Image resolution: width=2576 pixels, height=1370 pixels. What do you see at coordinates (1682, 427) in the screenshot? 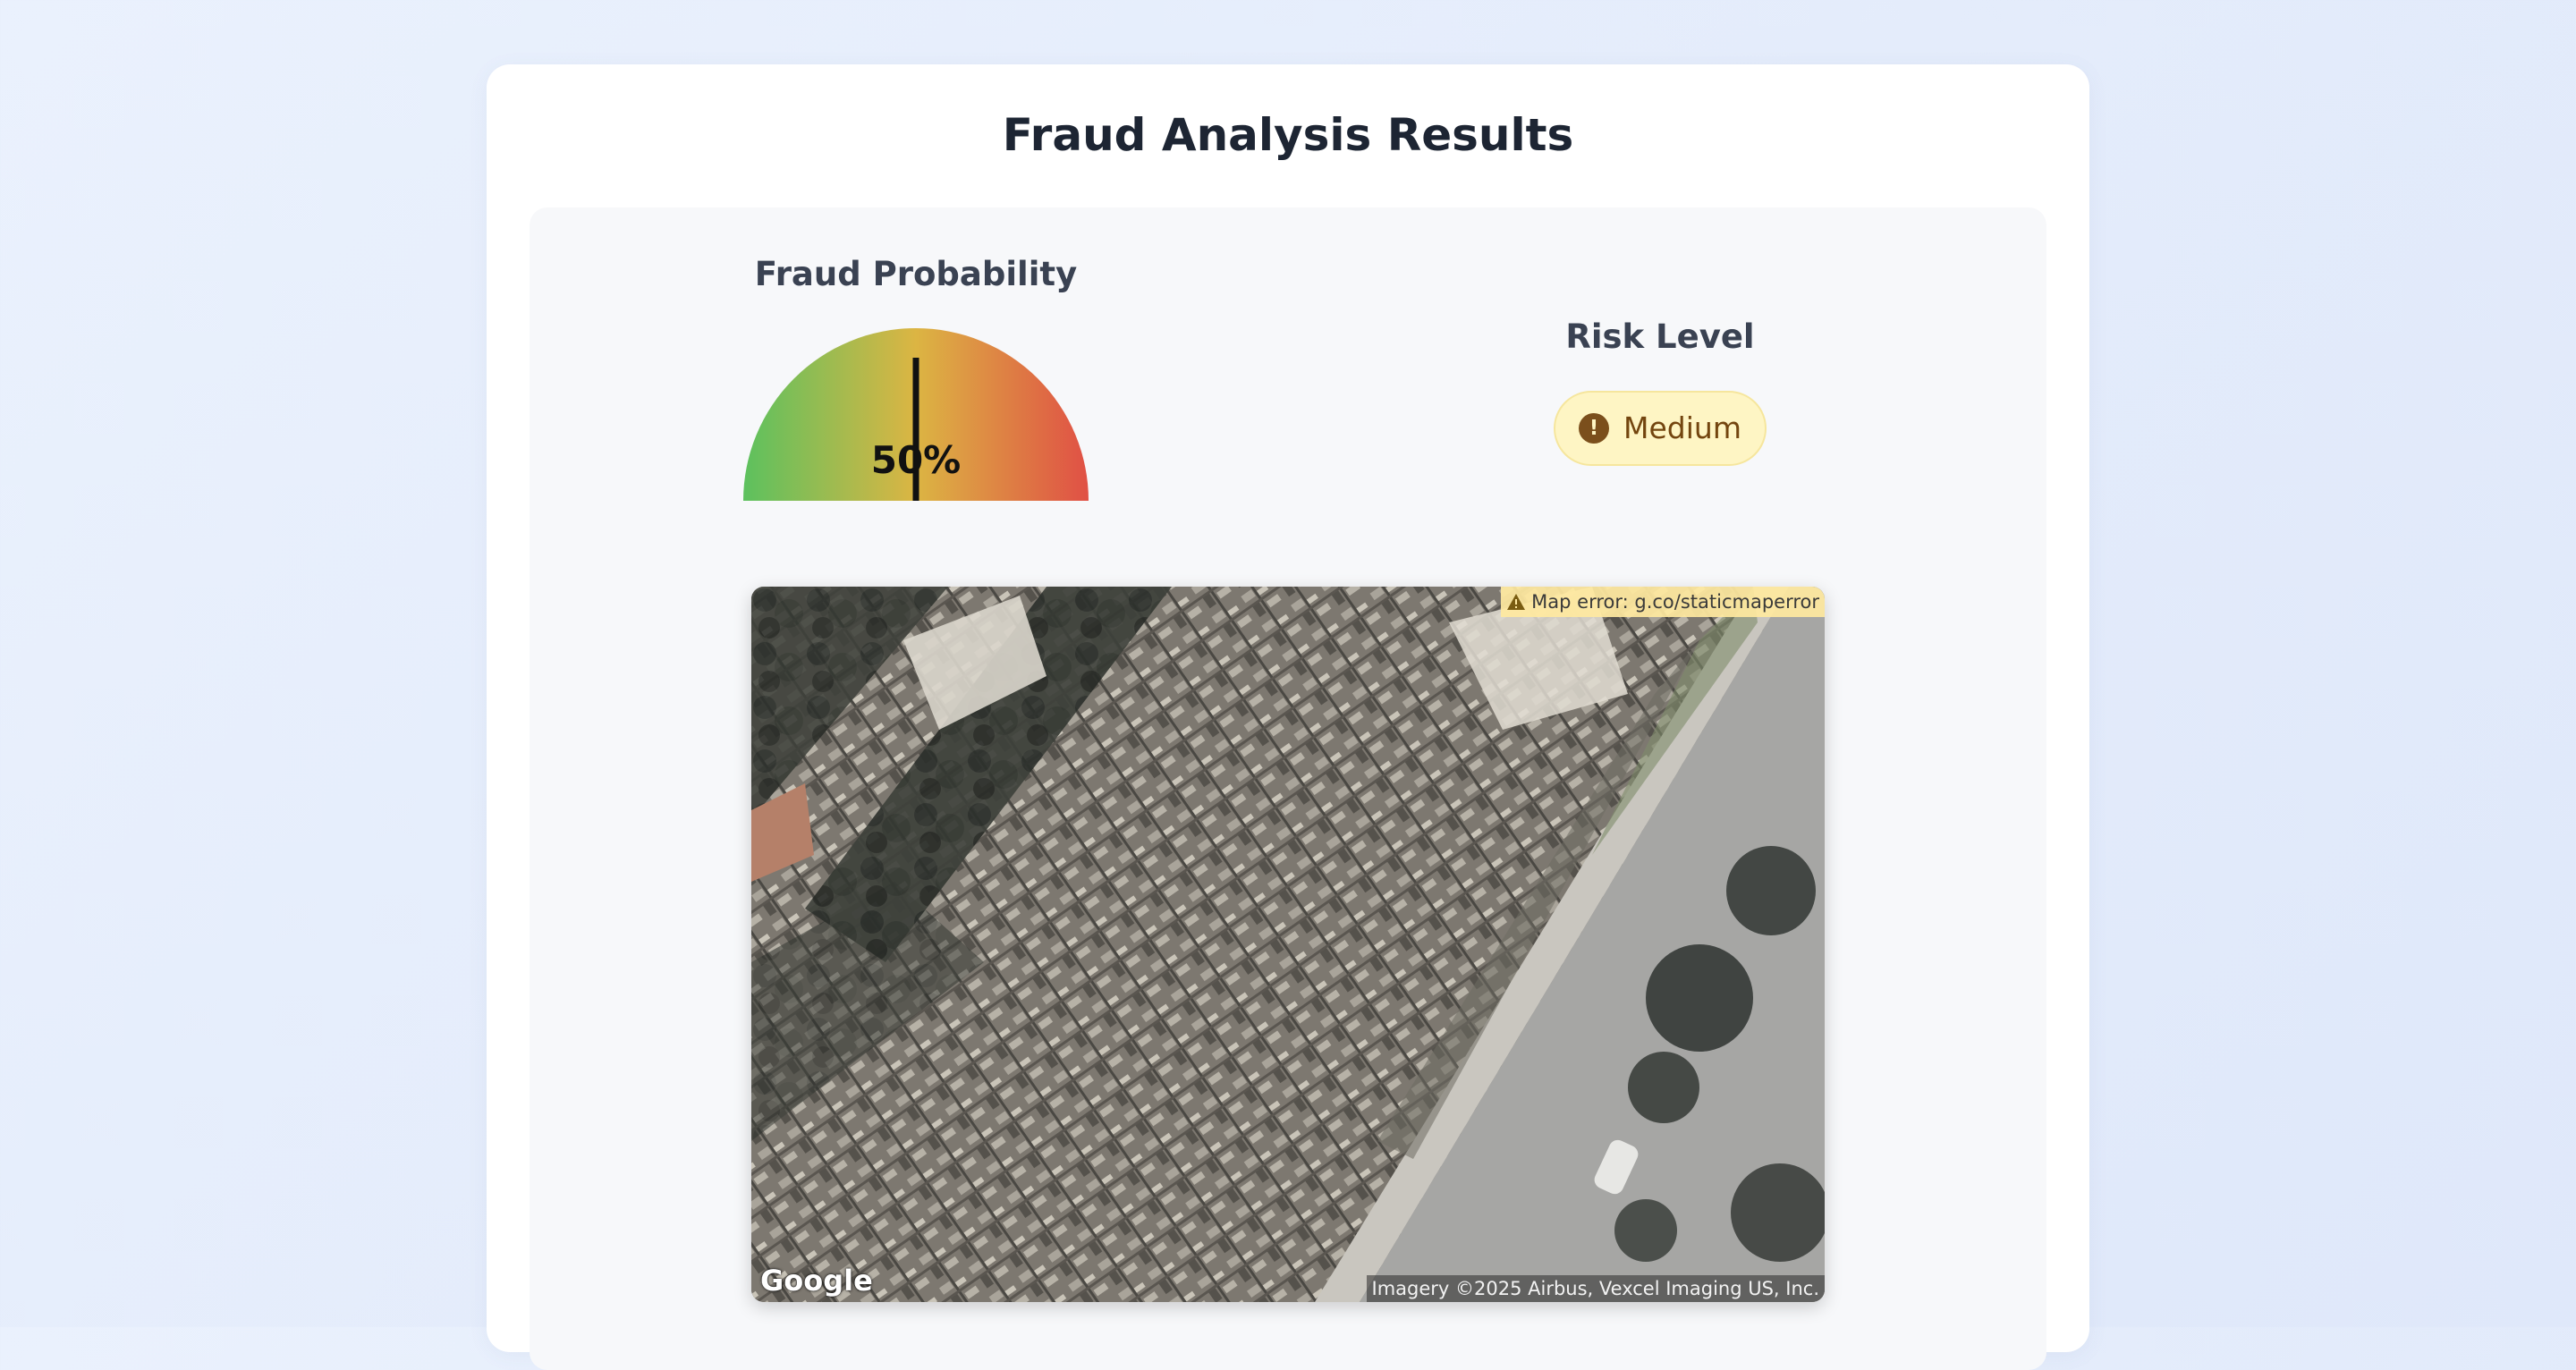
I see `risk-level-value: Medium` at bounding box center [1682, 427].